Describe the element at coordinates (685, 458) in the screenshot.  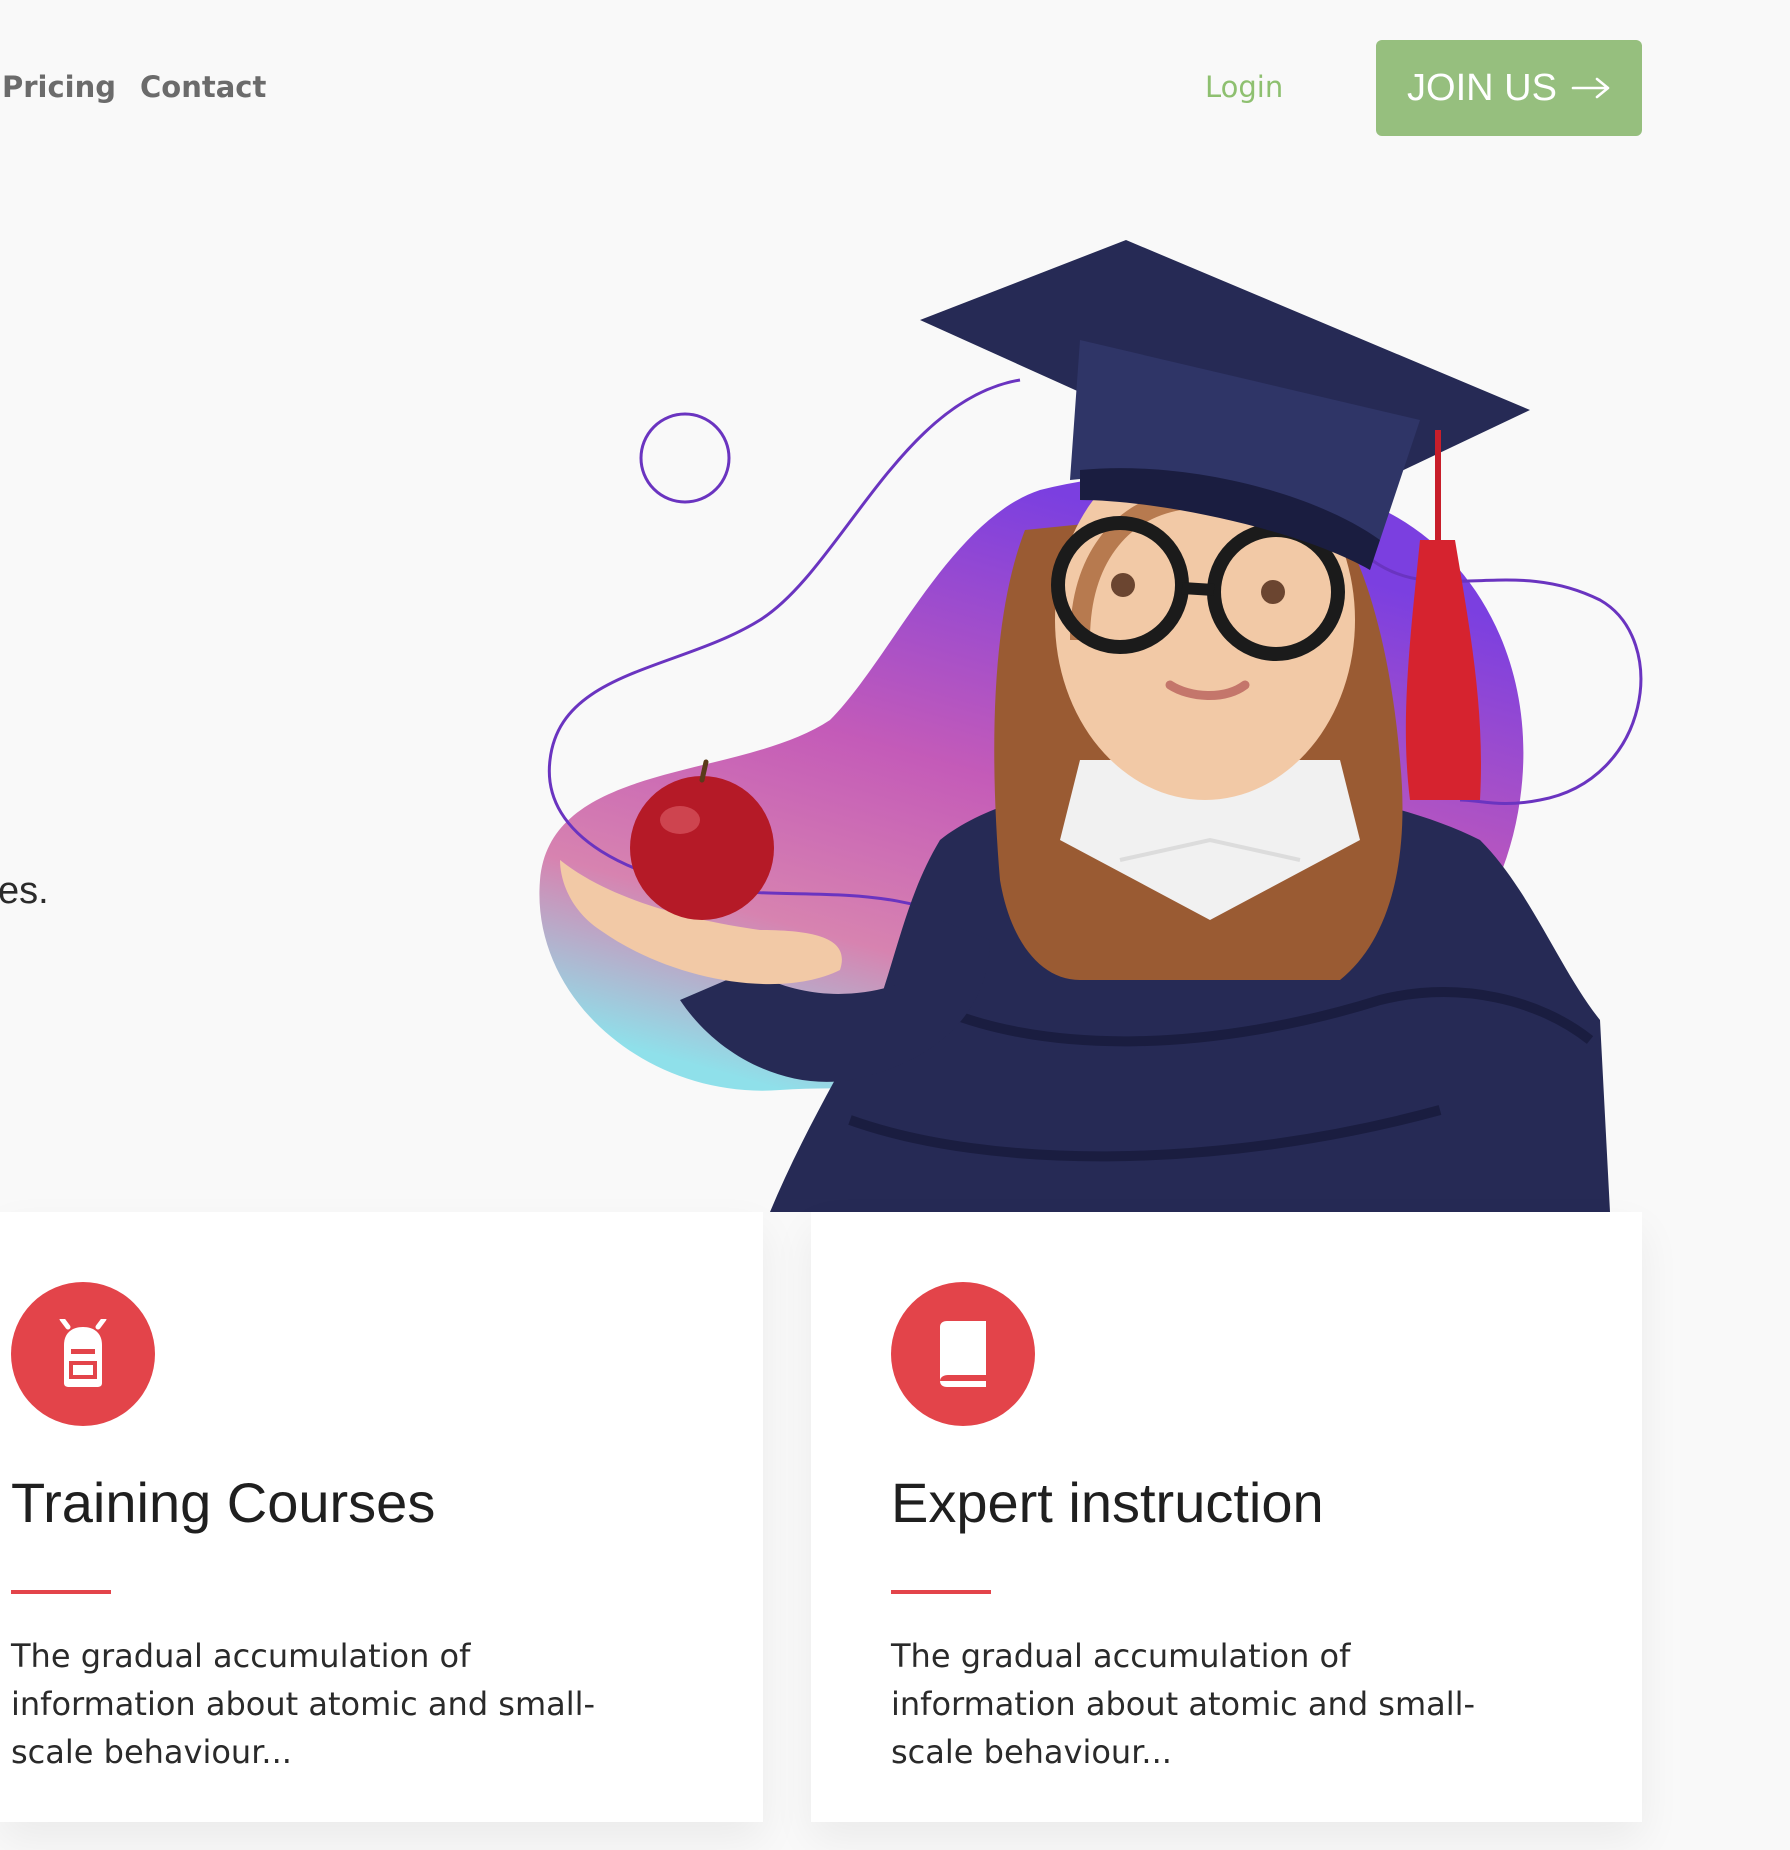
I see `decorative-circle` at that location.